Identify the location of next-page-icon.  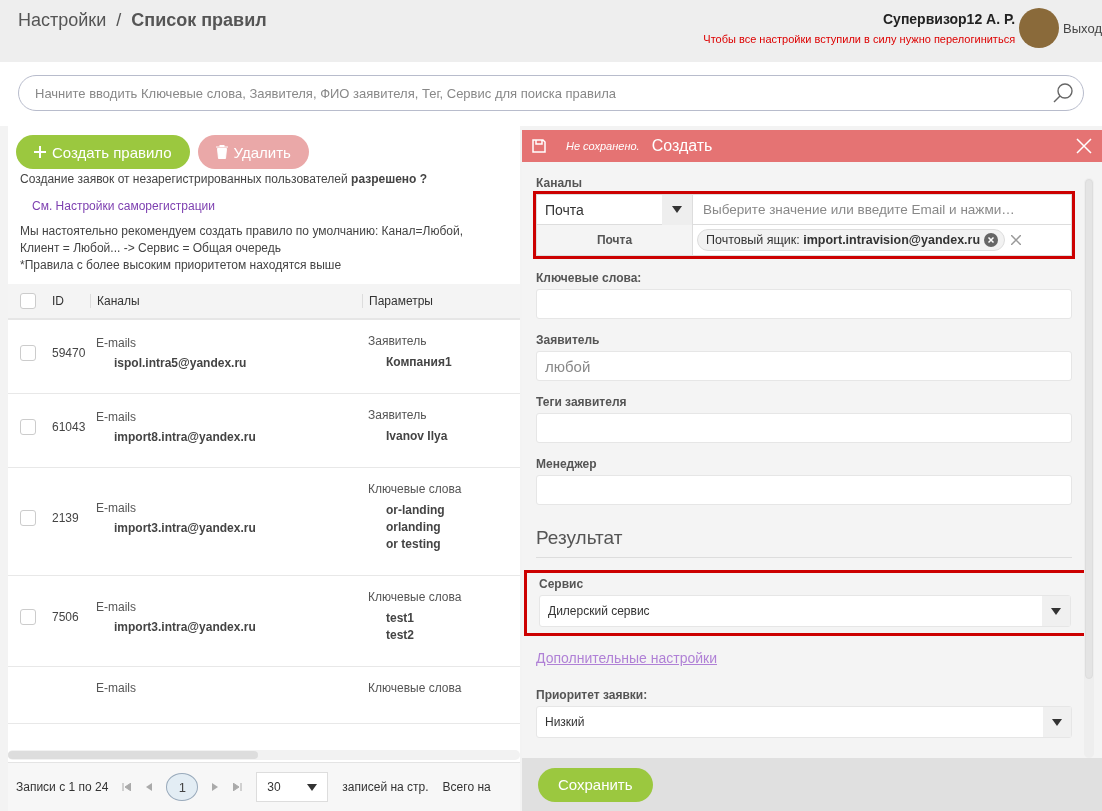
(216, 787).